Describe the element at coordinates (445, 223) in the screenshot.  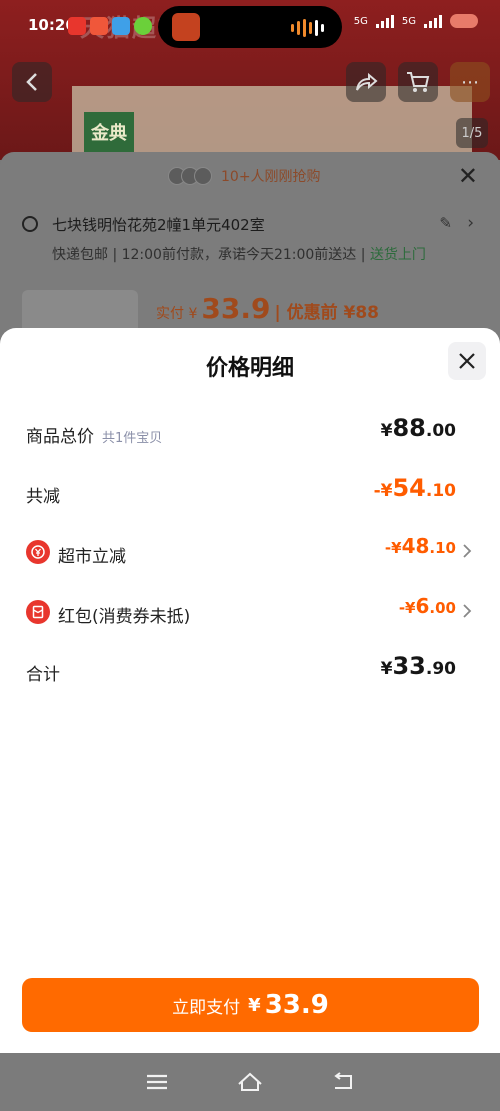
I see `edit-pencil-icon: ✎` at that location.